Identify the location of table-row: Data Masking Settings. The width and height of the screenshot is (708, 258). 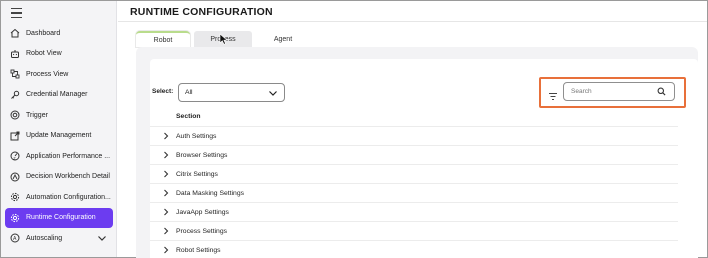
(414, 193).